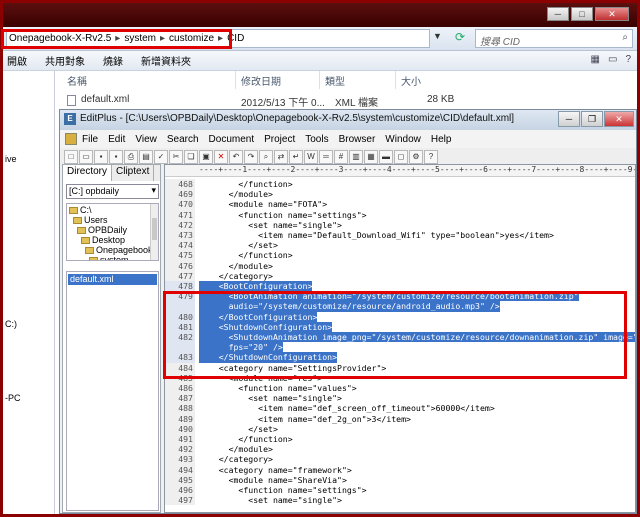 The width and height of the screenshot is (640, 517). What do you see at coordinates (401, 157) in the screenshot?
I see `fullscreen-icon: ◻` at bounding box center [401, 157].